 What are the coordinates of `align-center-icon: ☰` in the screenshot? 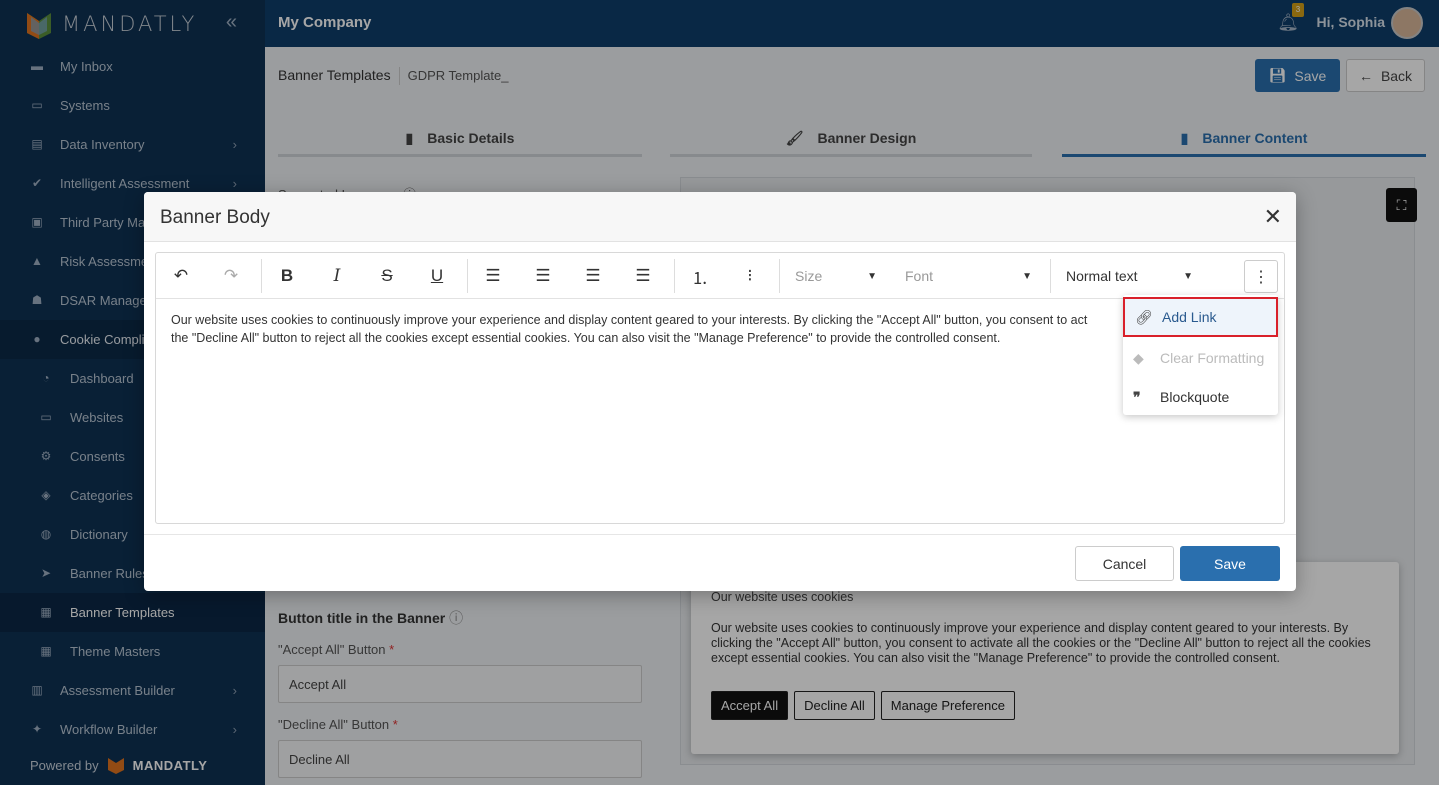 It's located at (543, 276).